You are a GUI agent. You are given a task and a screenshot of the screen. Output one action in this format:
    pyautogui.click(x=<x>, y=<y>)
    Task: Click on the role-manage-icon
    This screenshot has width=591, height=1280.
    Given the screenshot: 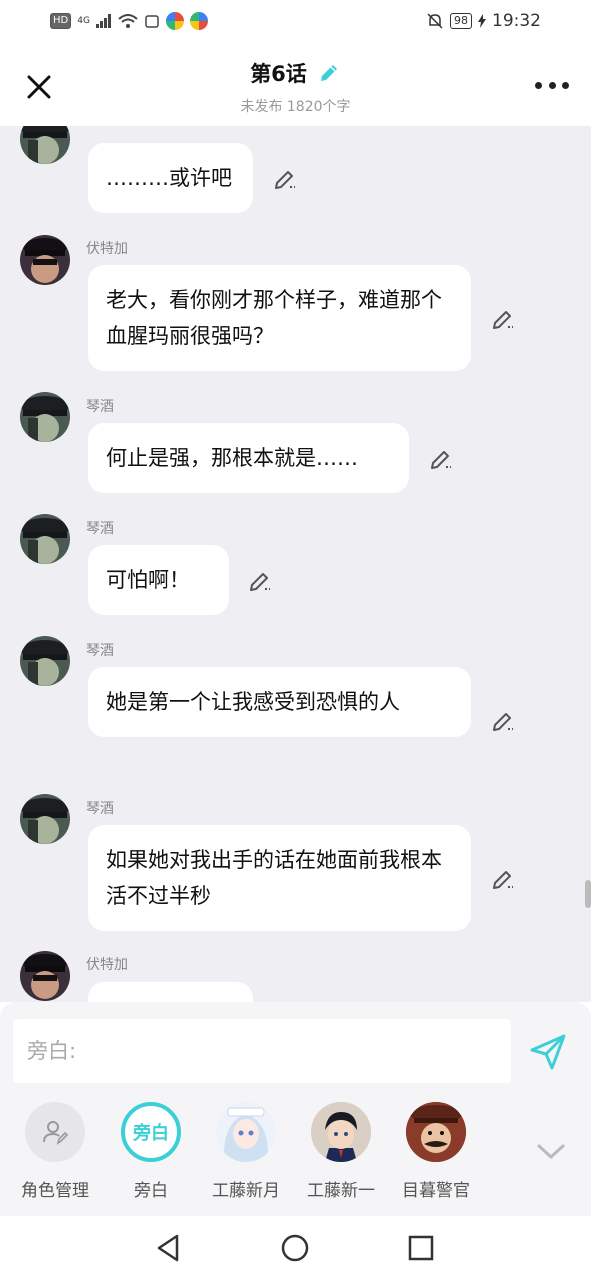 What is the action you would take?
    pyautogui.click(x=55, y=1132)
    